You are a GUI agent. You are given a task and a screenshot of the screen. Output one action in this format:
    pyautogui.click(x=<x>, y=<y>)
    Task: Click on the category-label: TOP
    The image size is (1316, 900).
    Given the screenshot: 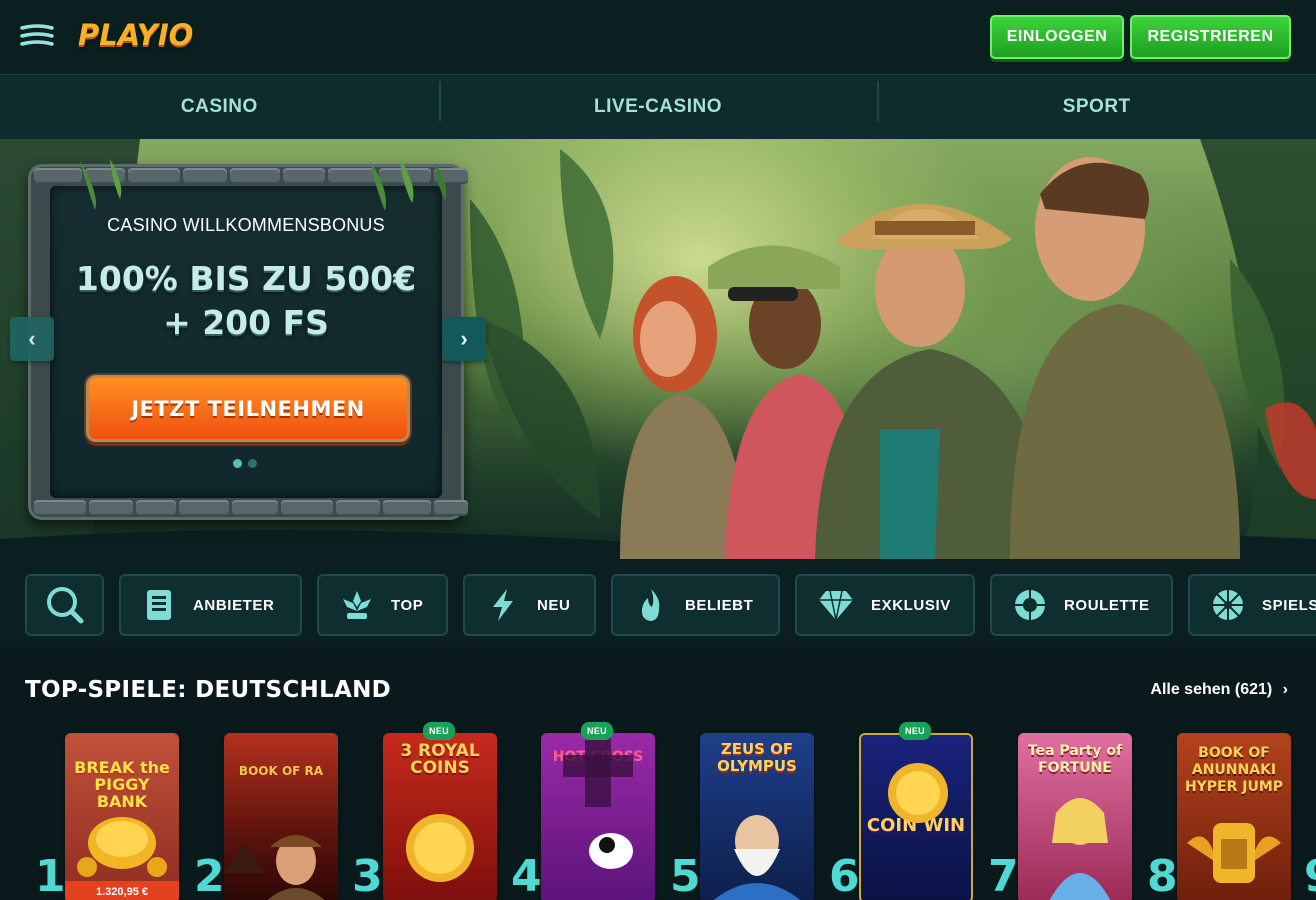 What is the action you would take?
    pyautogui.click(x=407, y=605)
    